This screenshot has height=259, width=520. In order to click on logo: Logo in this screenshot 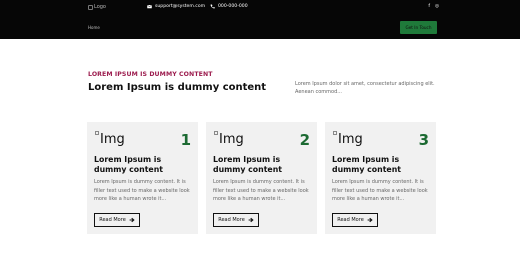, I will do `click(97, 7)`.